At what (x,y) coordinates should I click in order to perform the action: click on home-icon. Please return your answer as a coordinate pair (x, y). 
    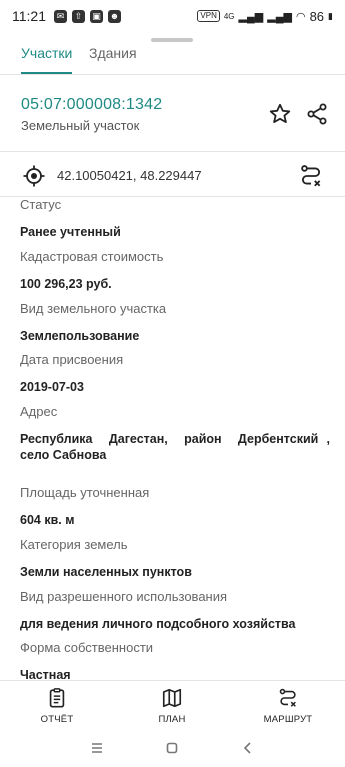
    Looking at the image, I should click on (172, 748).